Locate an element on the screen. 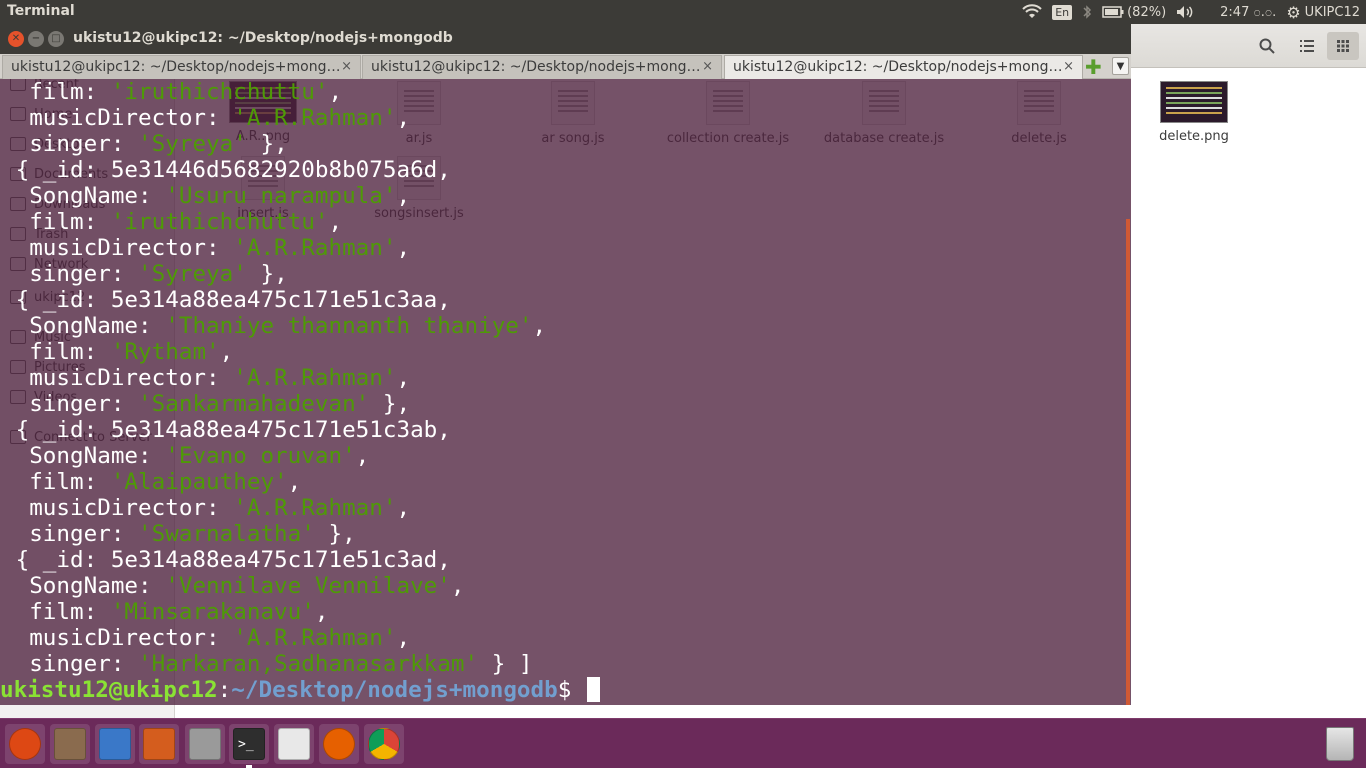 This screenshot has width=1366, height=768. terminal-line: { _id: 5e314a88ea475c171e51c3ab, is located at coordinates (226, 430).